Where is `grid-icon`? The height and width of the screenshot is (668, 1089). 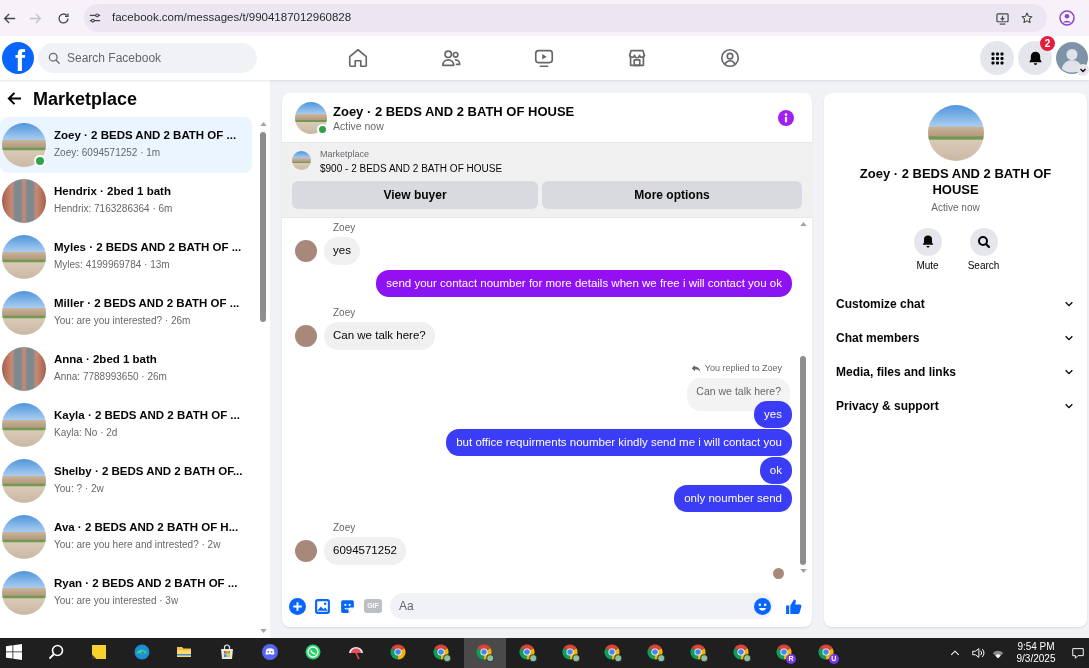
grid-icon is located at coordinates (997, 58).